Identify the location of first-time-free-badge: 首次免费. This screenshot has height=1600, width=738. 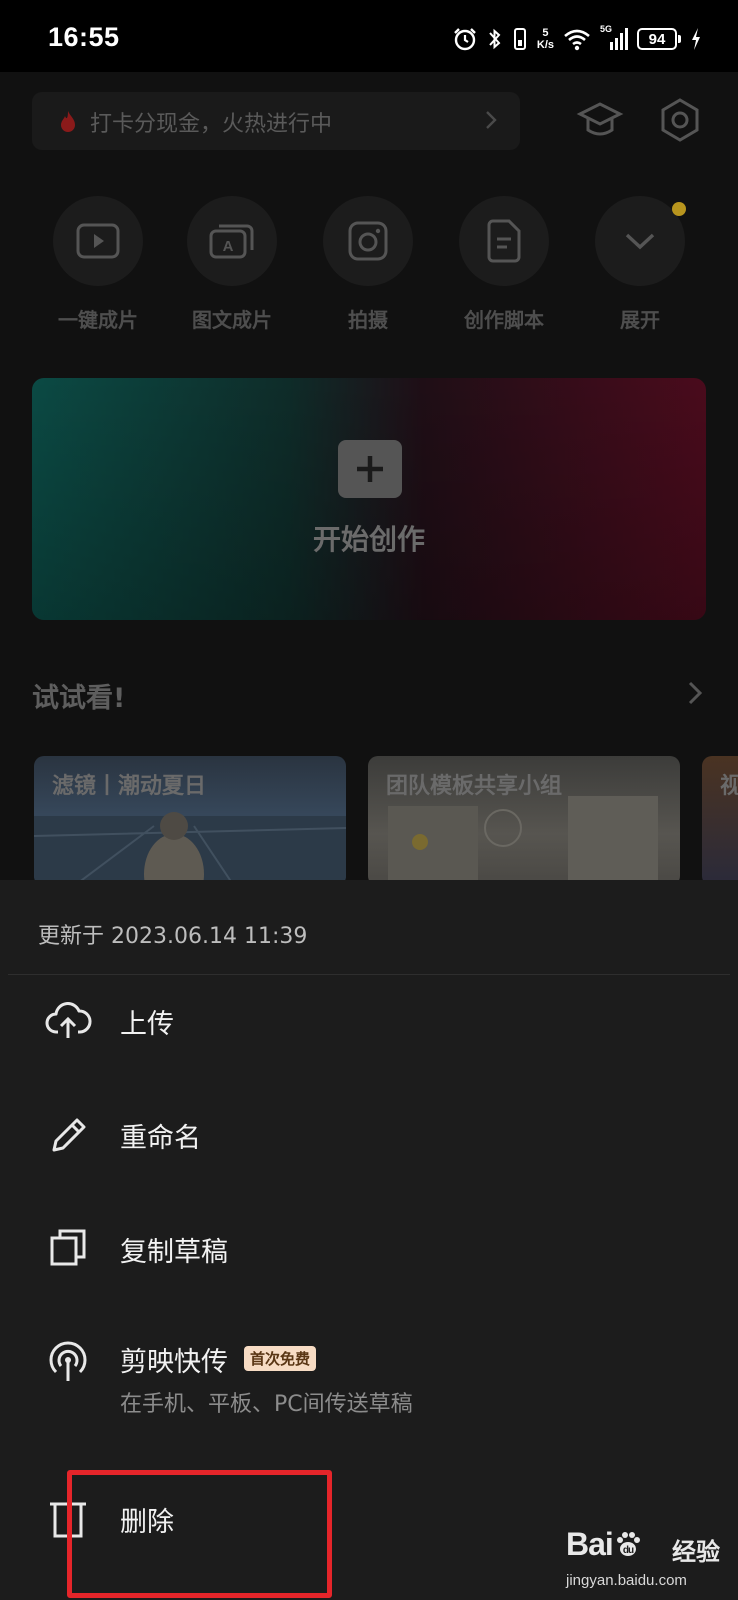
(280, 1358).